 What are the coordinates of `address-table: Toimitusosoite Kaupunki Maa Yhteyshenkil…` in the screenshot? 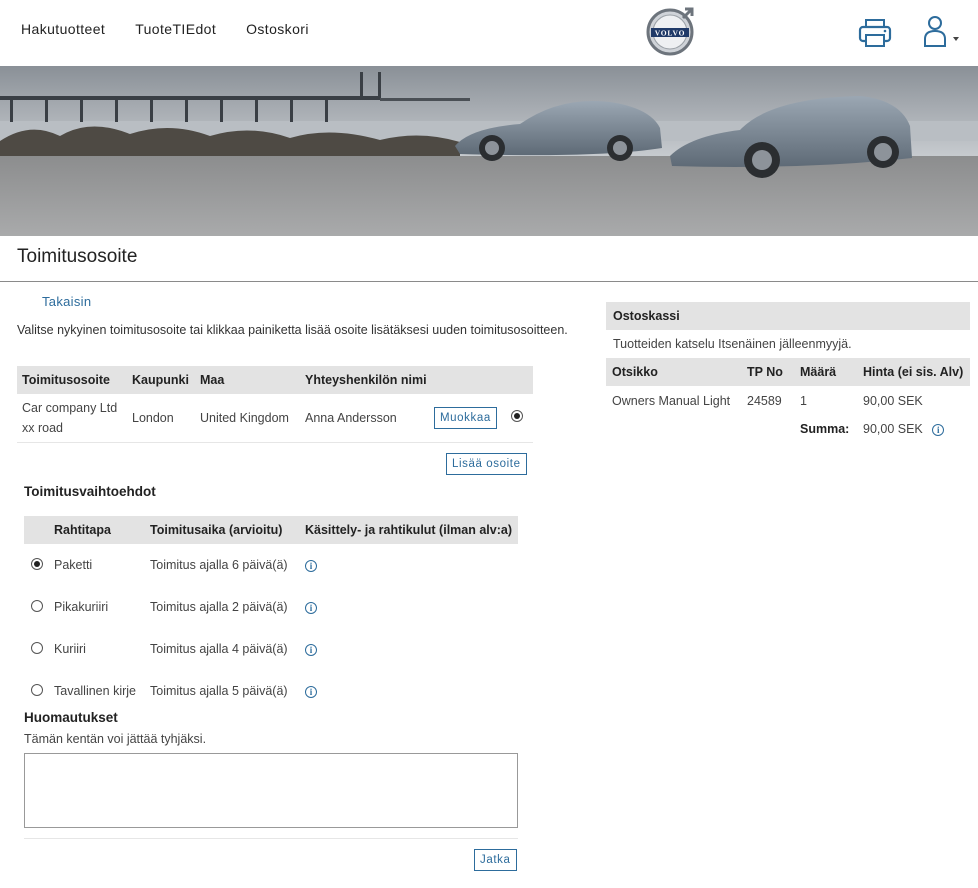 It's located at (275, 404).